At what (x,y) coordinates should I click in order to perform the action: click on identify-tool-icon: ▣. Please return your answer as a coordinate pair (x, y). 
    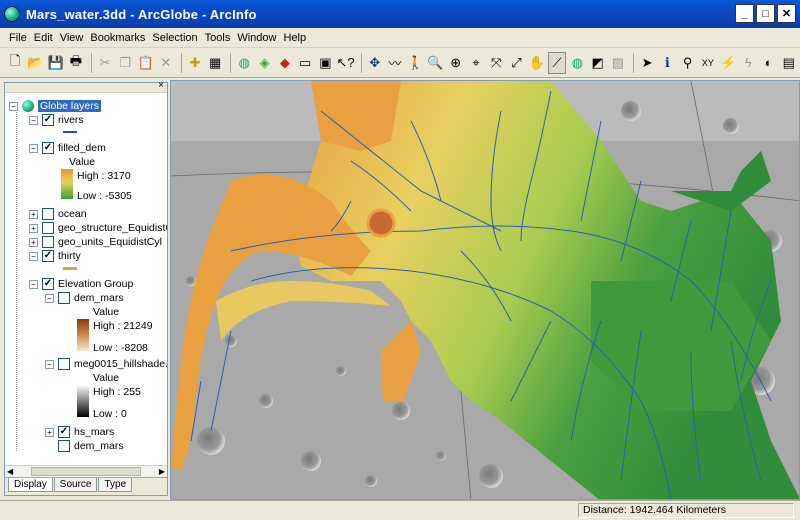
    Looking at the image, I should click on (325, 63).